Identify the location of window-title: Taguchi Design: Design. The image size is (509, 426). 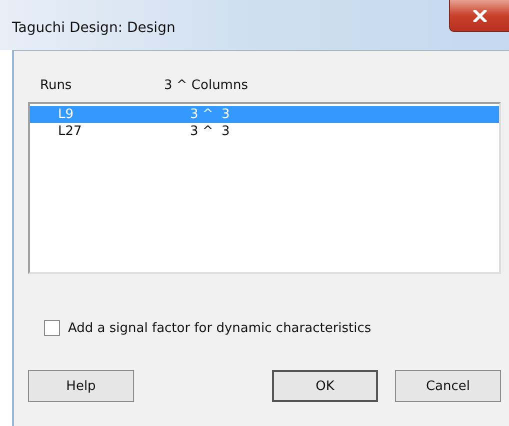
(94, 28).